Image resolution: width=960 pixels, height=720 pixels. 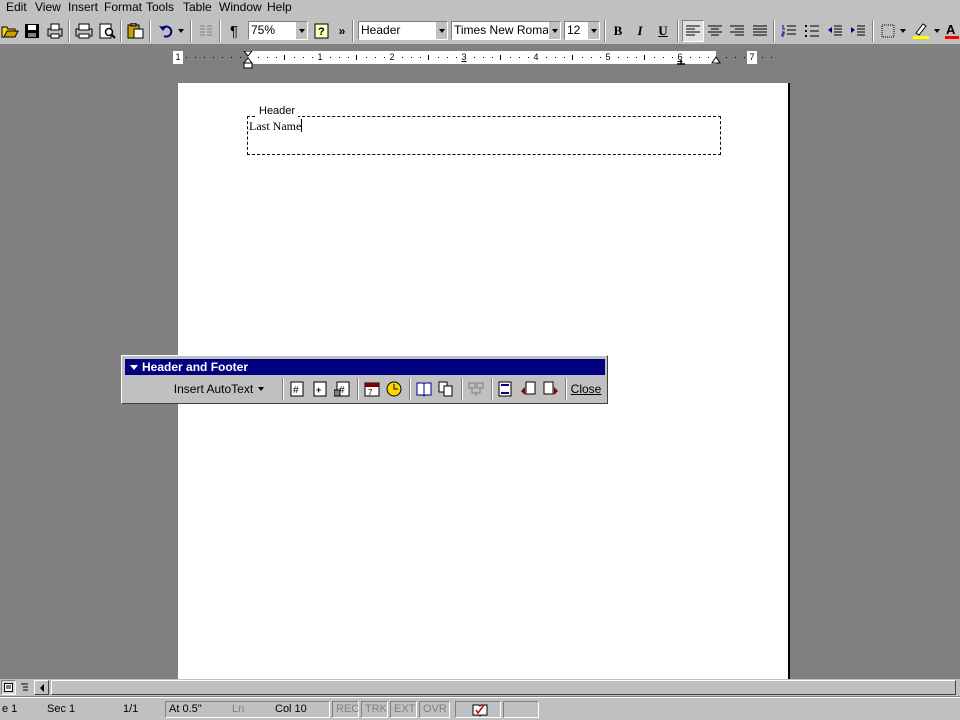 What do you see at coordinates (618, 31) in the screenshot?
I see `bold-button: B` at bounding box center [618, 31].